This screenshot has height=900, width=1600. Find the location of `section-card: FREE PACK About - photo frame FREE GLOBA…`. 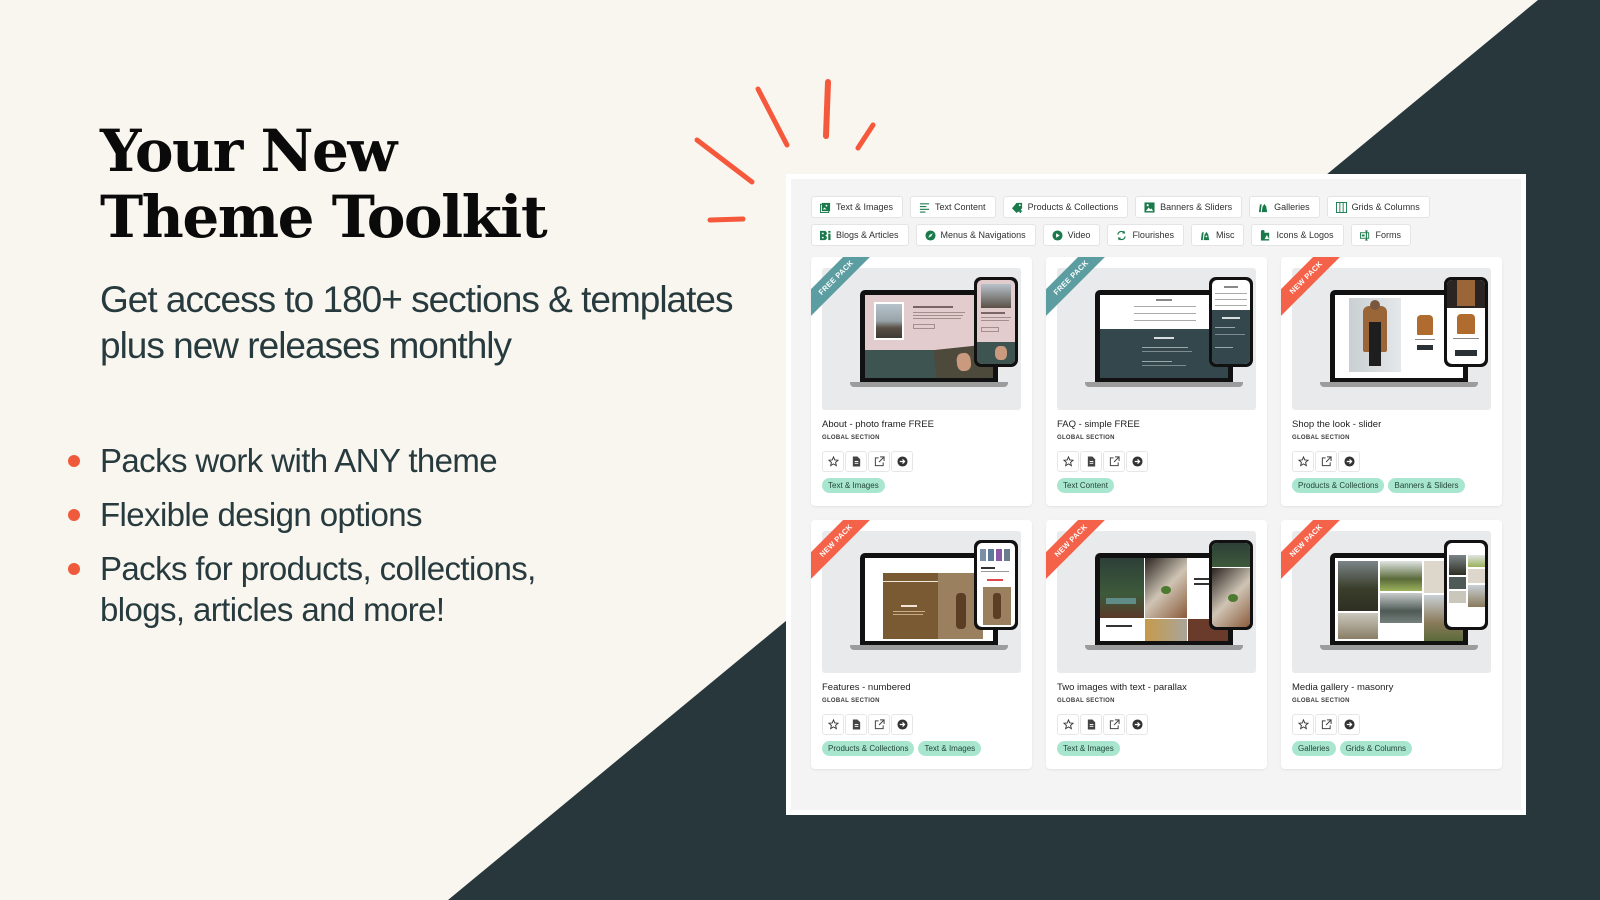

section-card: FREE PACK About - photo frame FREE GLOBA… is located at coordinates (921, 381).